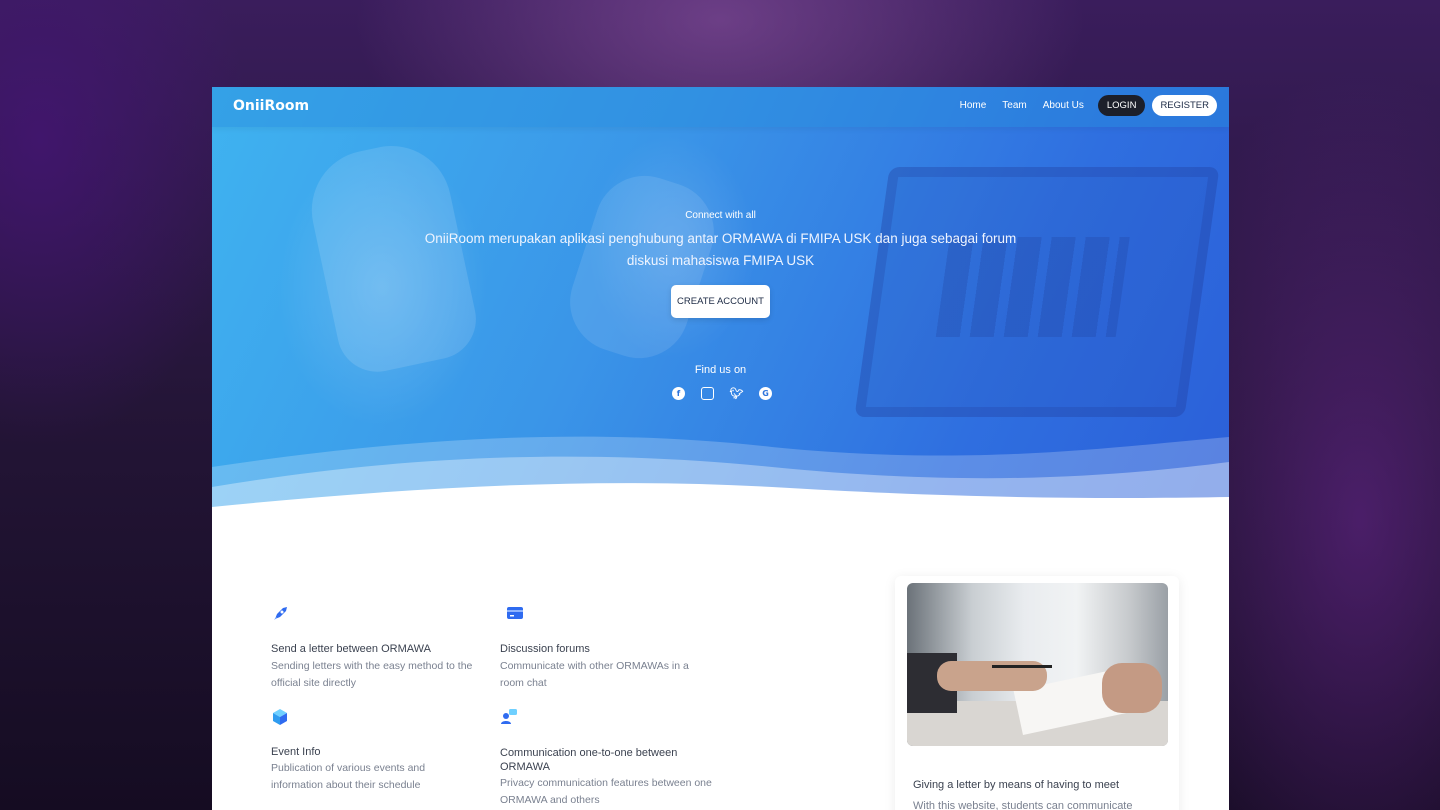 This screenshot has width=1440, height=810. I want to click on card-image, so click(1037, 664).